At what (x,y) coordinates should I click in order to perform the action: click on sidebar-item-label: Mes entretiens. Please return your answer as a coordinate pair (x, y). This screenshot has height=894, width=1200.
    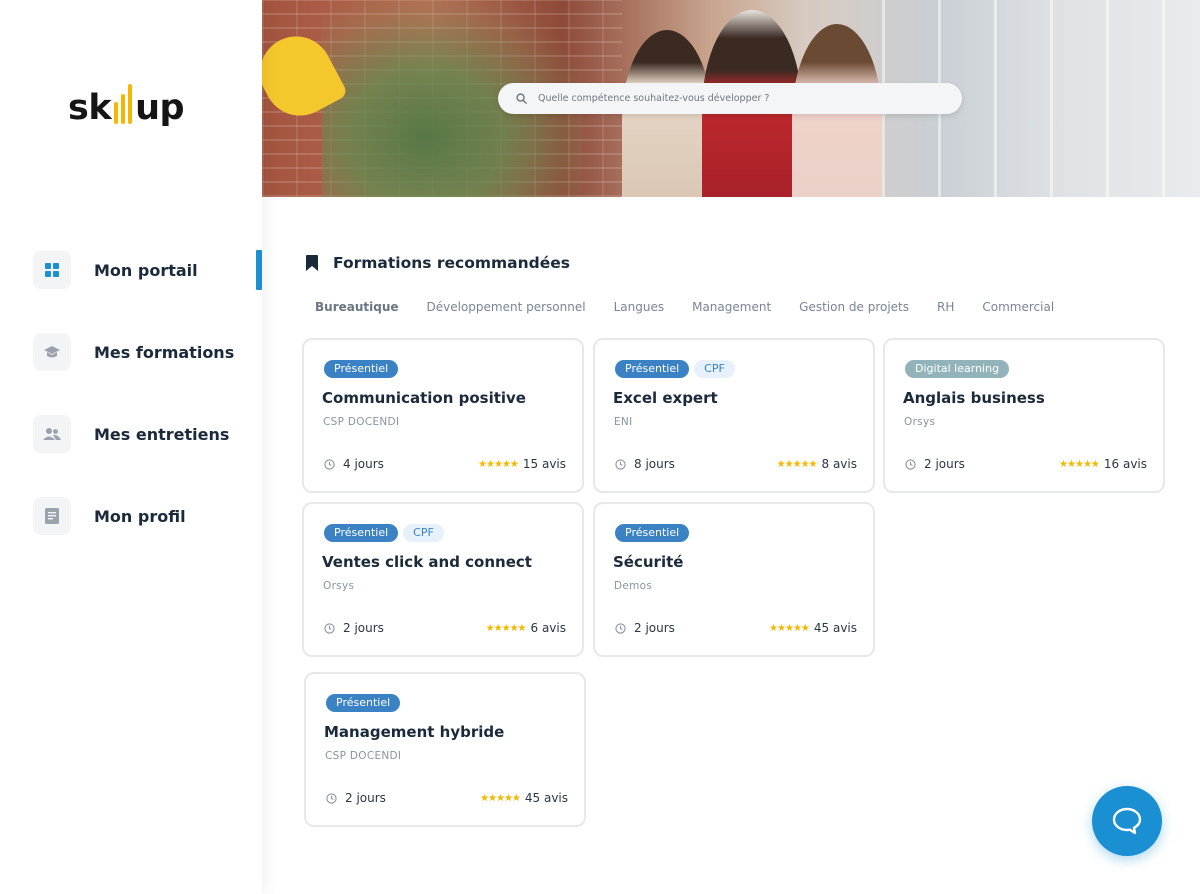
    Looking at the image, I should click on (162, 434).